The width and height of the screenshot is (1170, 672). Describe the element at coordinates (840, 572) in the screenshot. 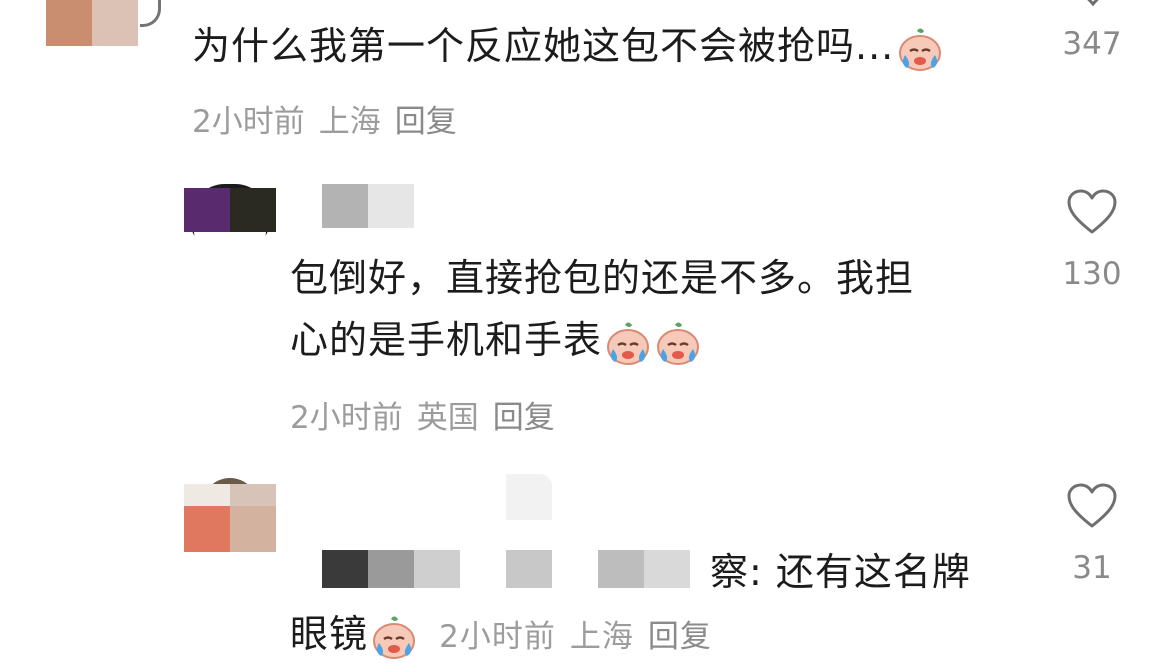

I see `comment-body: 察: 还有这名牌` at that location.